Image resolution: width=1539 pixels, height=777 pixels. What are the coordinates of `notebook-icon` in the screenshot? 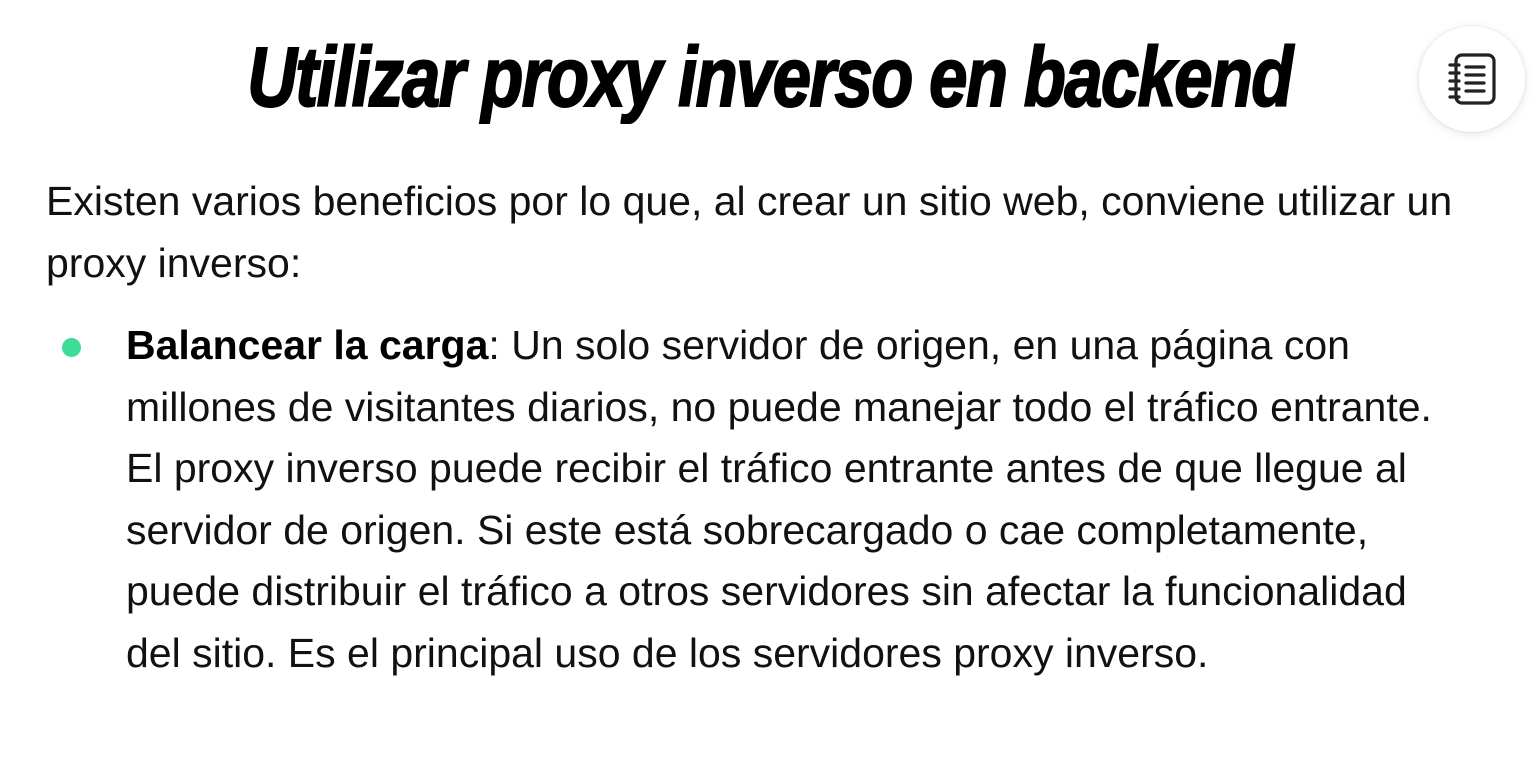 It's located at (1472, 79).